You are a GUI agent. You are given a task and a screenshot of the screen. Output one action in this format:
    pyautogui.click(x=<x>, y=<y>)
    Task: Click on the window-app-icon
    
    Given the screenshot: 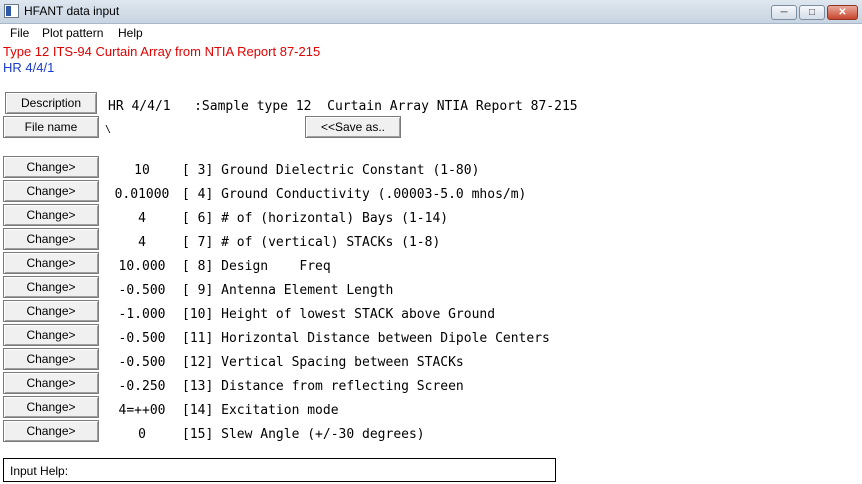 What is the action you would take?
    pyautogui.click(x=11, y=11)
    